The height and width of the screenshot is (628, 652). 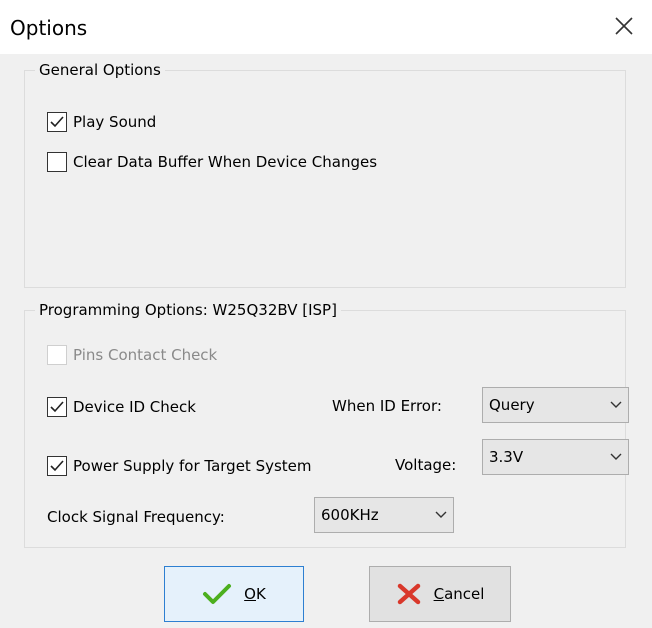 What do you see at coordinates (234, 594) in the screenshot?
I see `ok-button: OK` at bounding box center [234, 594].